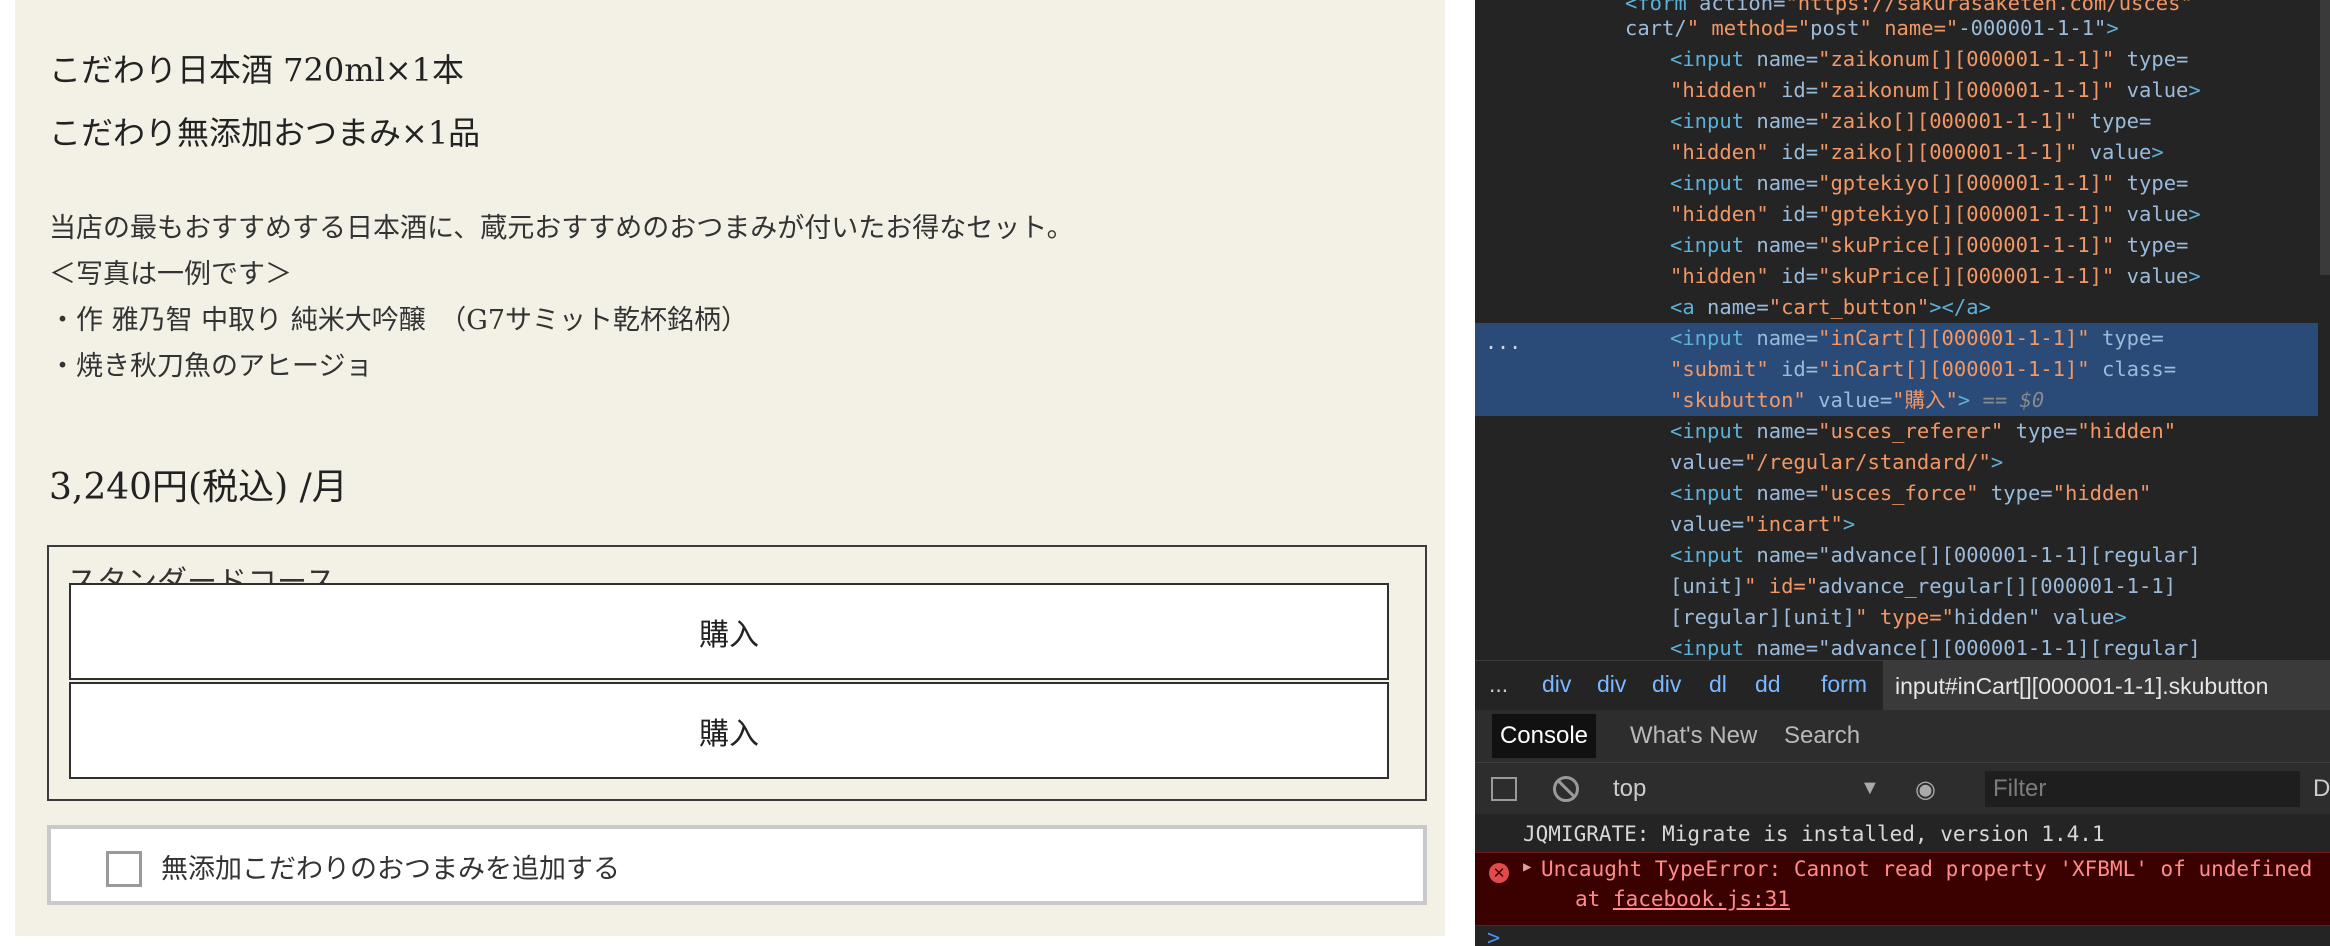 This screenshot has width=2330, height=946. I want to click on code-line: <a name="cart_button"></a>, so click(1830, 307).